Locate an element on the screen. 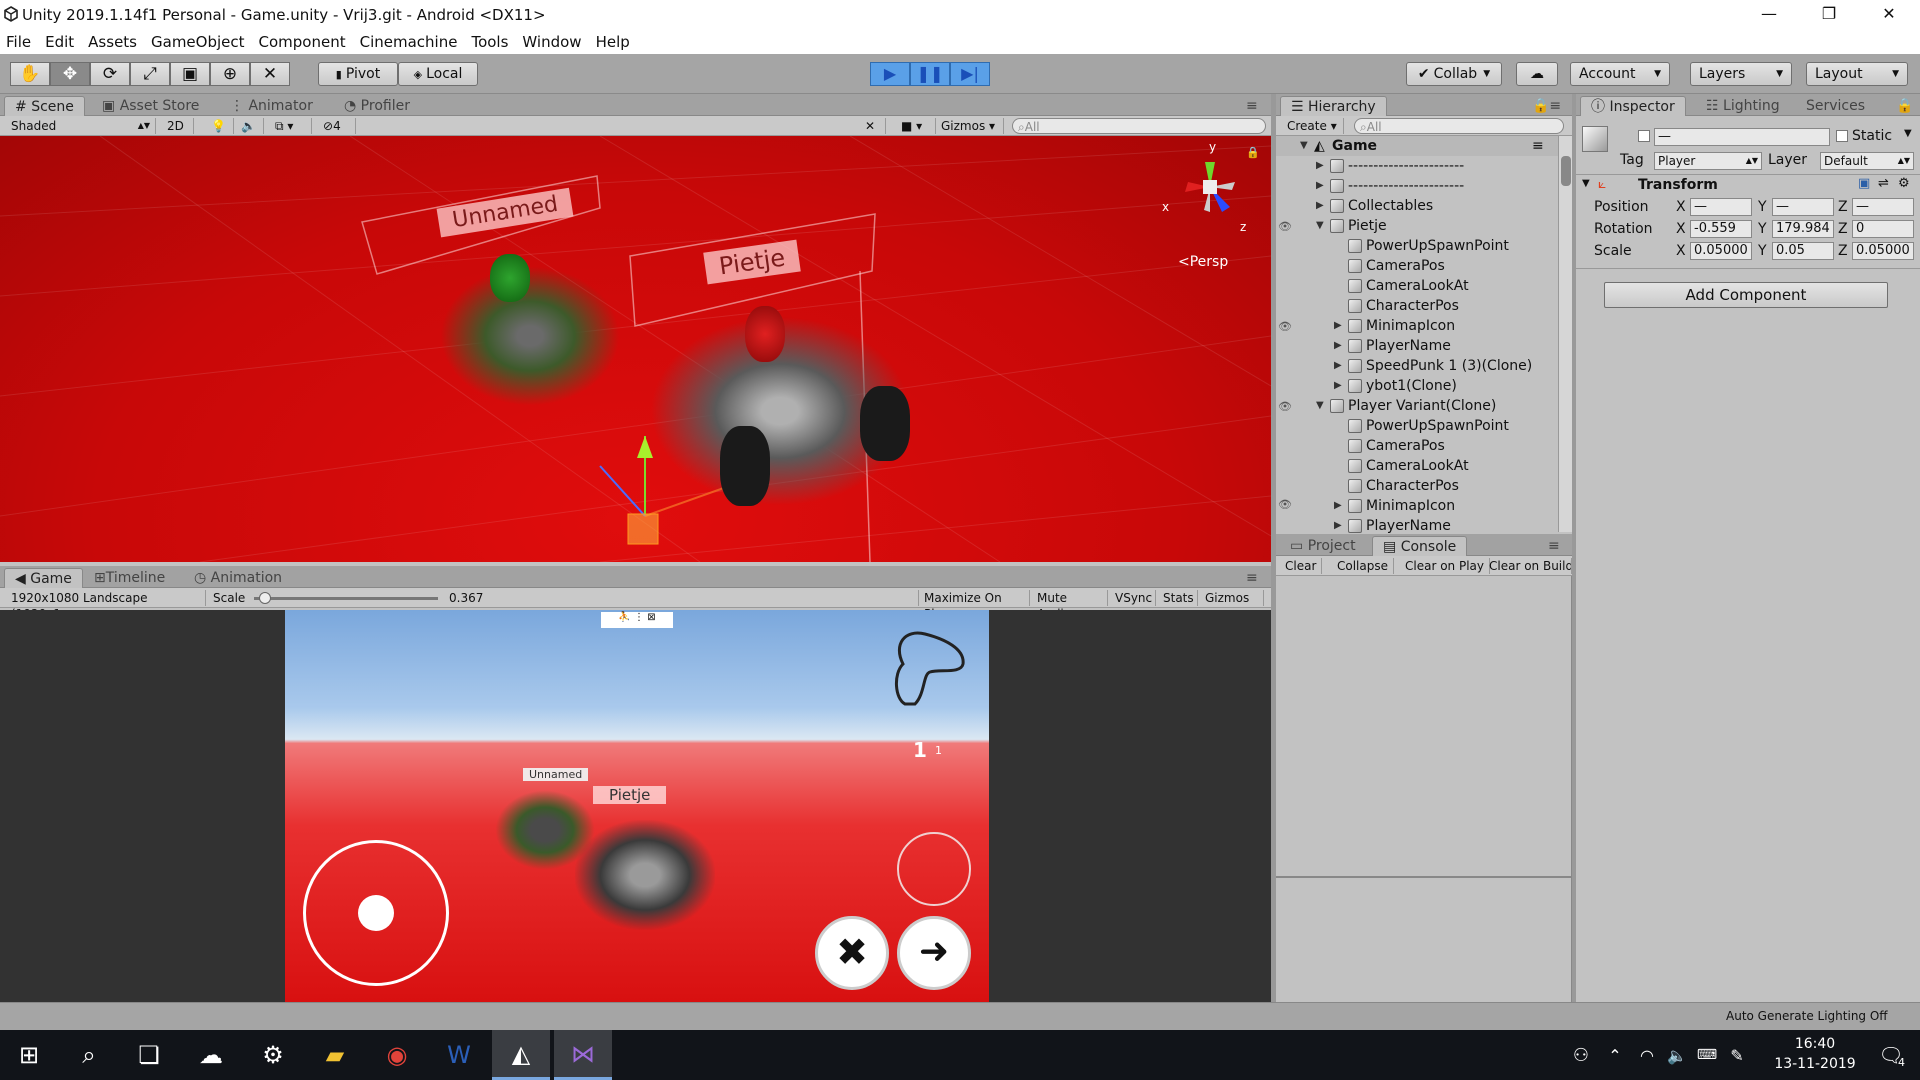 The height and width of the screenshot is (1080, 1920). persp-label: <Persp is located at coordinates (1203, 262).